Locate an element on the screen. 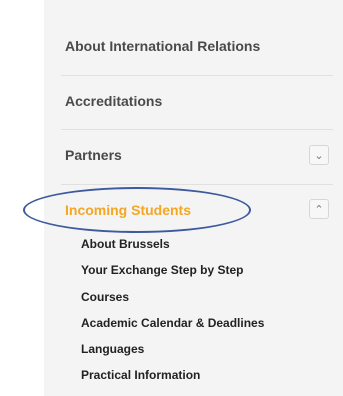  submenu-label: Your Exchange Step by Step is located at coordinates (162, 270).